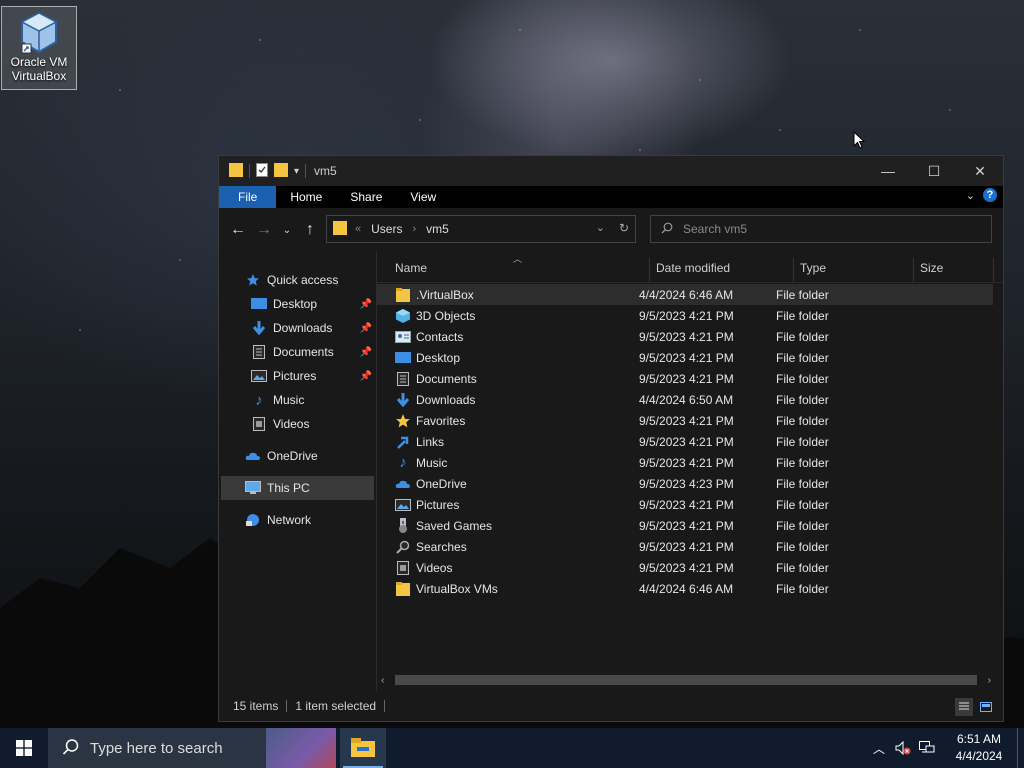 This screenshot has width=1024, height=768. I want to click on nav-this-pc: This PC, so click(297, 488).